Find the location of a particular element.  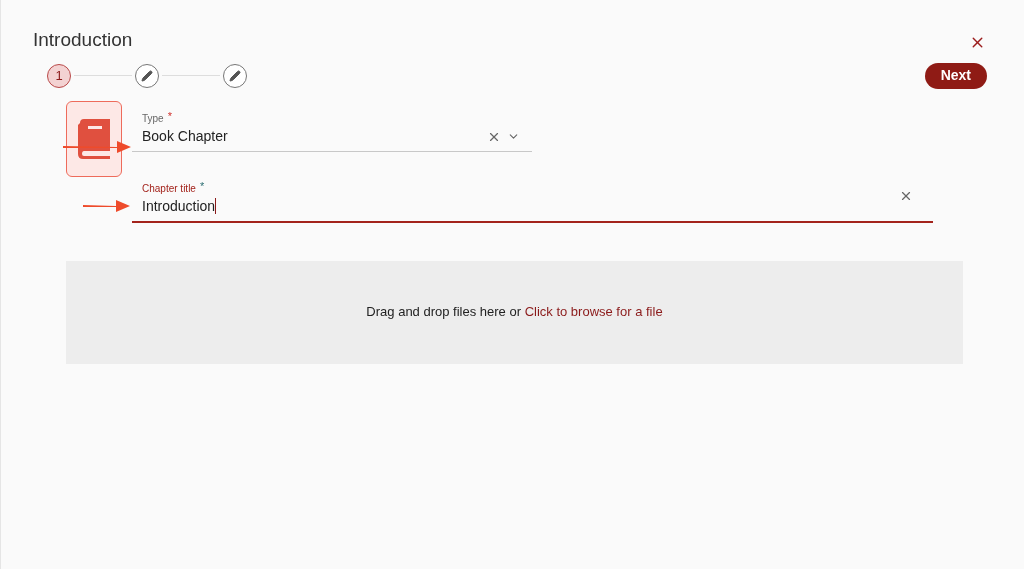

next-button: Next is located at coordinates (955, 75).